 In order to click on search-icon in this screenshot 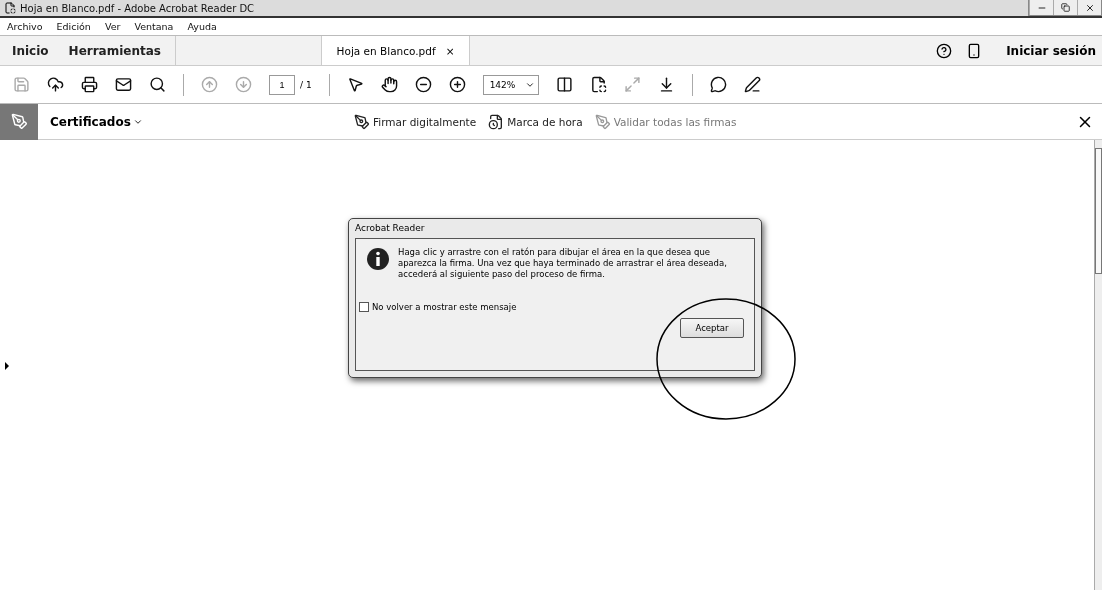, I will do `click(157, 84)`.